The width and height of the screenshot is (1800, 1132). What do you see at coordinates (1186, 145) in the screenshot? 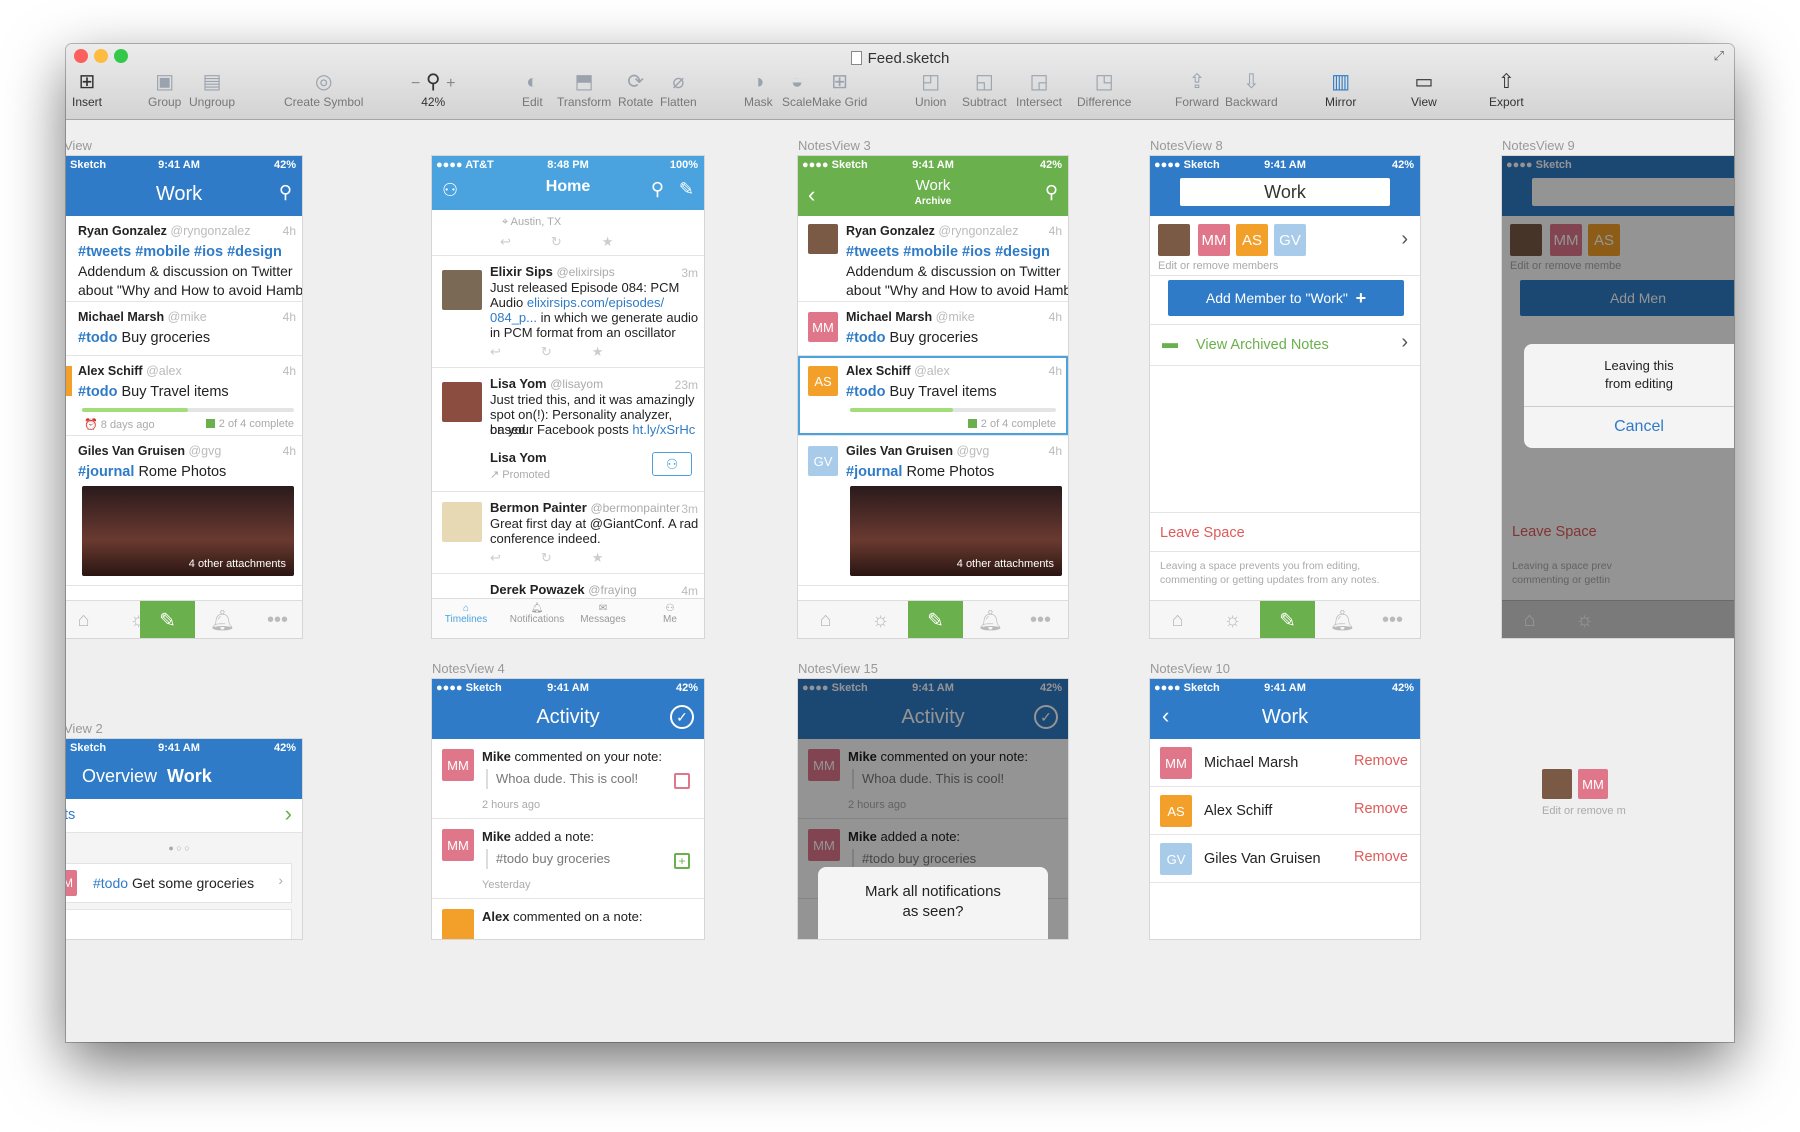
I see `artboard-label: NotesView 8` at bounding box center [1186, 145].